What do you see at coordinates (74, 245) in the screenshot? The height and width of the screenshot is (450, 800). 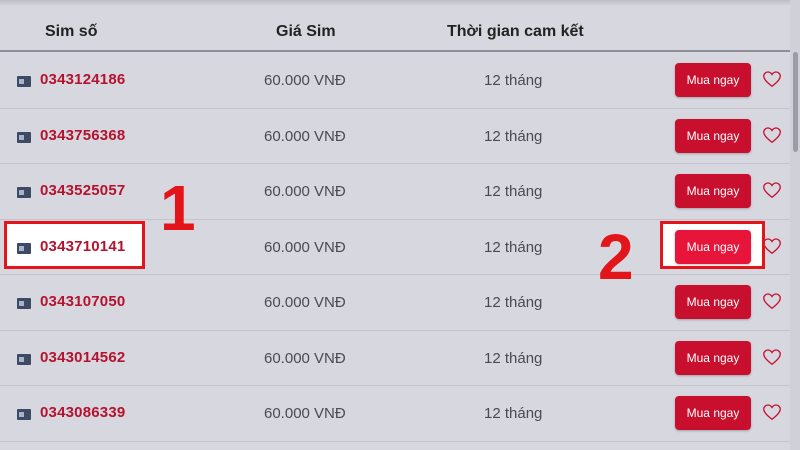 I see `annotation-box-sim-number` at bounding box center [74, 245].